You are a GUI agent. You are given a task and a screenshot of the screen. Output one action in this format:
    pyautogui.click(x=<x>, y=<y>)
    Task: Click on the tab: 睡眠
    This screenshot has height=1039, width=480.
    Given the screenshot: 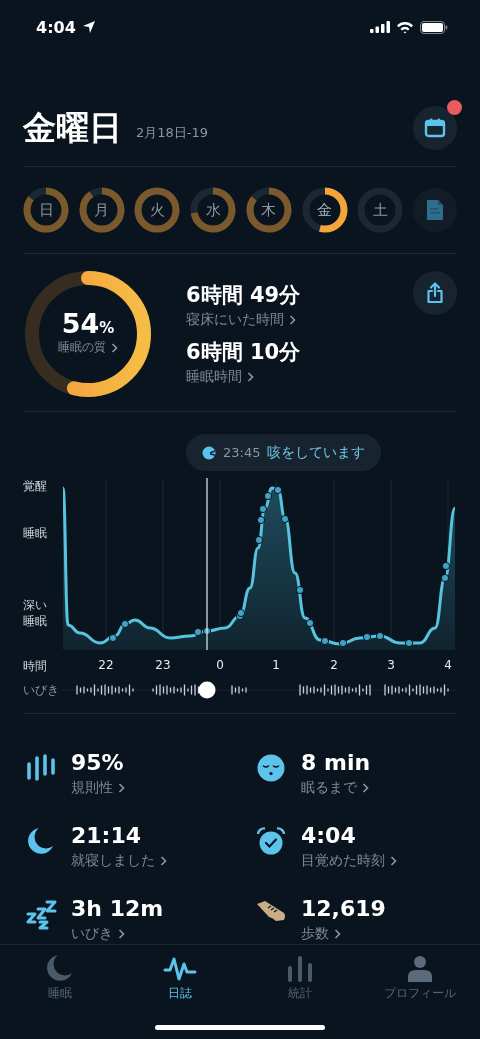 What is the action you would take?
    pyautogui.click(x=60, y=978)
    